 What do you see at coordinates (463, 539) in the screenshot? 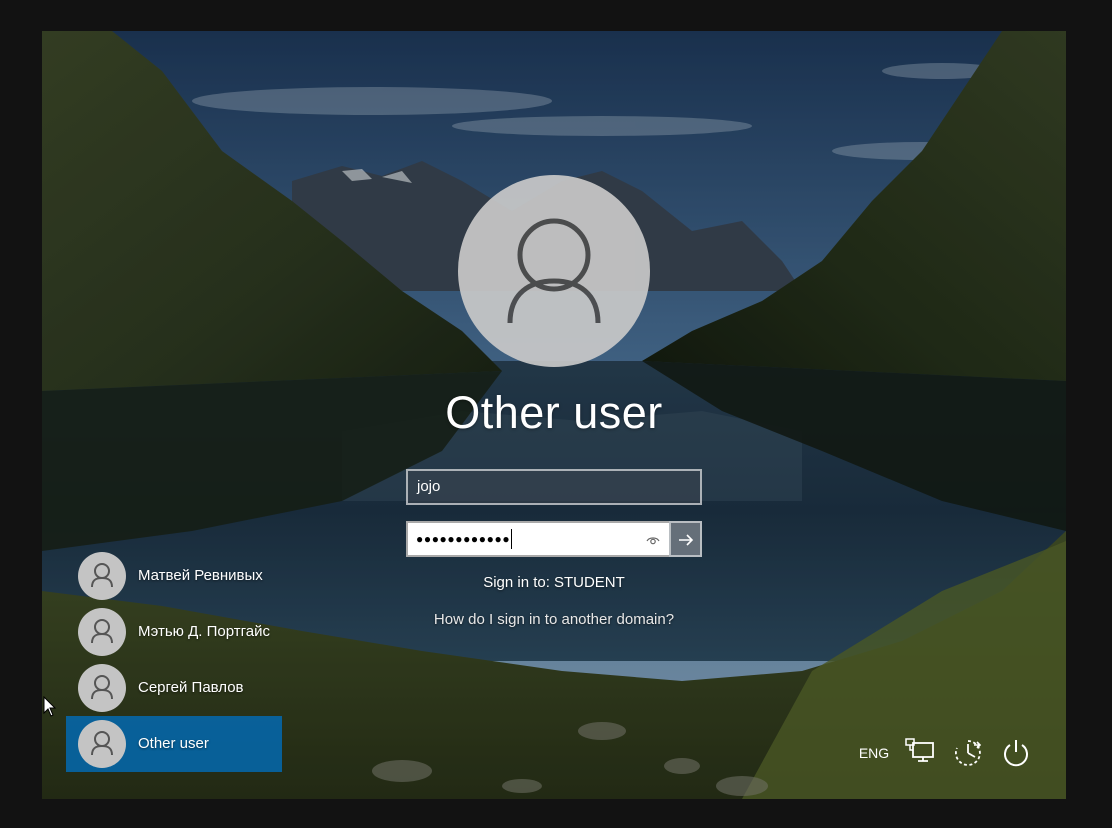
I see `password-mask: ●●●●●●●●●●●●` at bounding box center [463, 539].